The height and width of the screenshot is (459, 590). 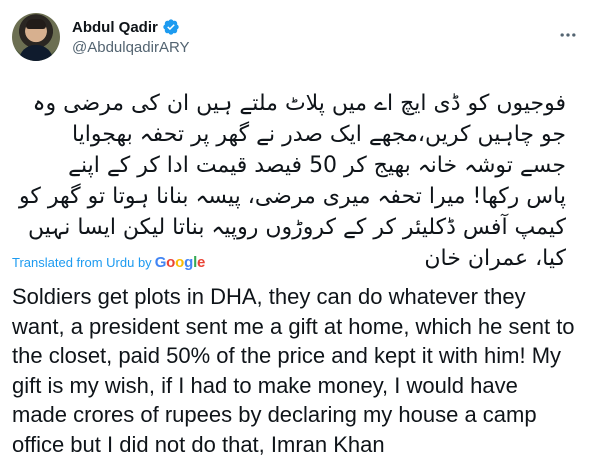 I want to click on display-name: Abdul Qadir, so click(x=115, y=27).